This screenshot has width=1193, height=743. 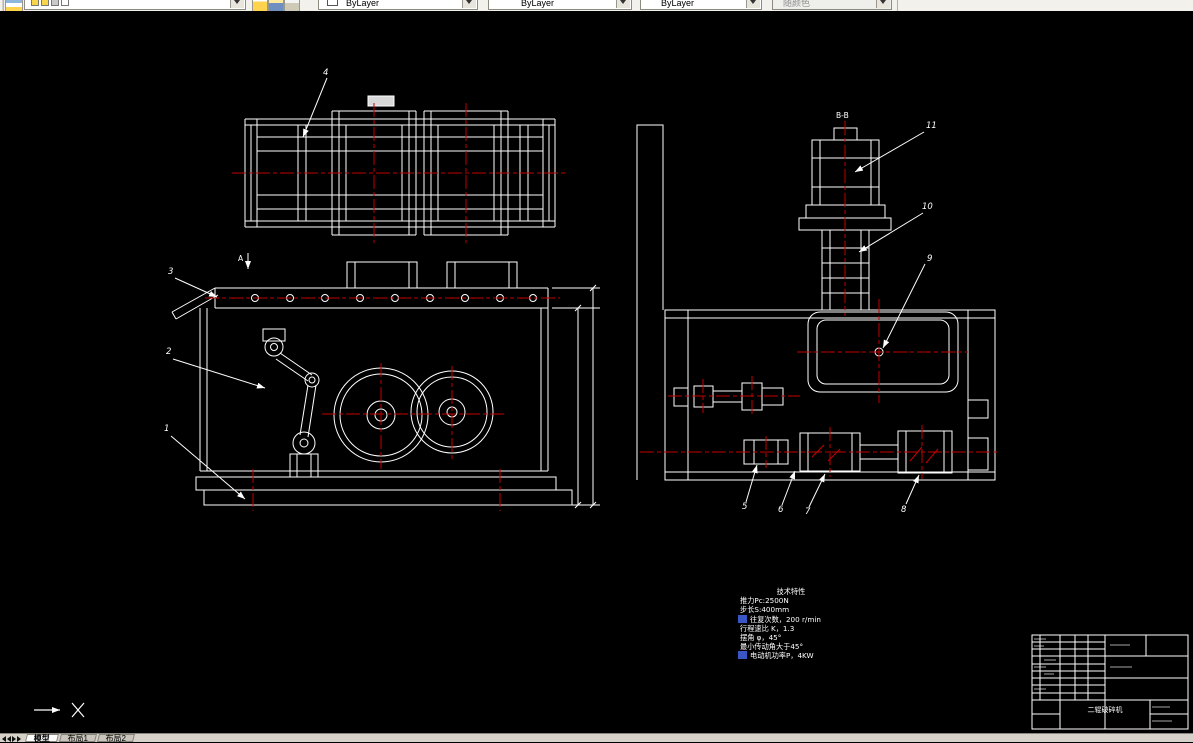 What do you see at coordinates (276, 5) in the screenshot?
I see `layer-previous-icon` at bounding box center [276, 5].